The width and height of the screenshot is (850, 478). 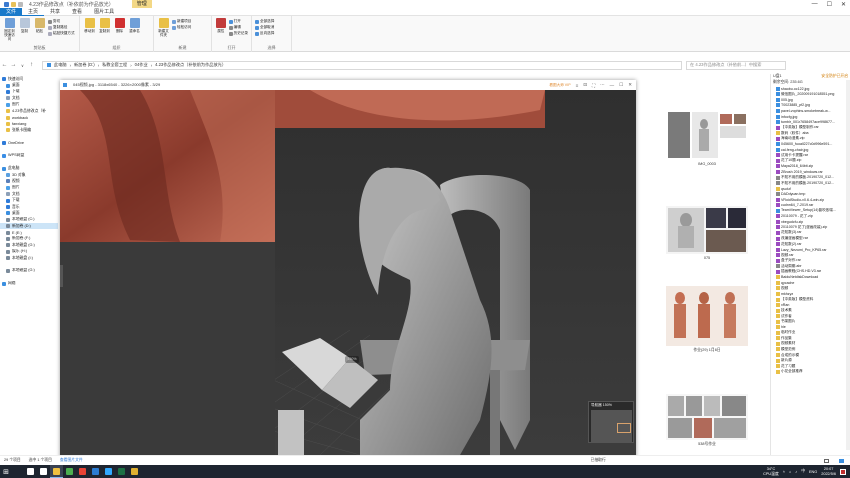 What do you see at coordinates (264, 33) in the screenshot?
I see `invert-selection-button: 反向选择` at bounding box center [264, 33].